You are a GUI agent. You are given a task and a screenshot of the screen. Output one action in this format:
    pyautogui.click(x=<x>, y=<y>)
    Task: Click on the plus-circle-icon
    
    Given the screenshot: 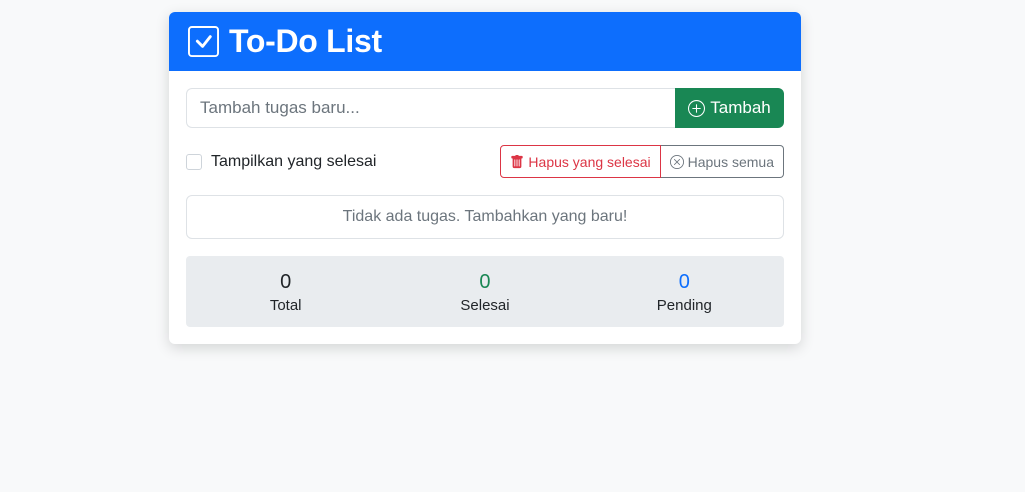 What is the action you would take?
    pyautogui.click(x=697, y=108)
    